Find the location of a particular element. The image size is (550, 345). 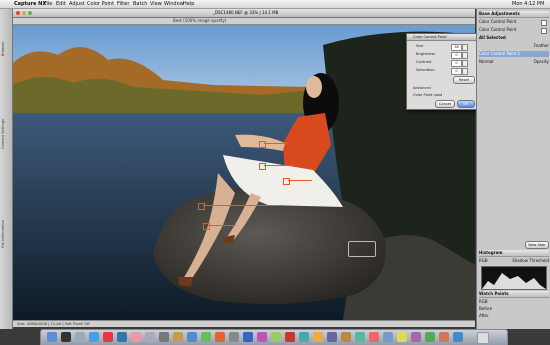

window-titlebar: _DSC1480.NEF @ 33% | 14.1 MB is located at coordinates (244, 13).